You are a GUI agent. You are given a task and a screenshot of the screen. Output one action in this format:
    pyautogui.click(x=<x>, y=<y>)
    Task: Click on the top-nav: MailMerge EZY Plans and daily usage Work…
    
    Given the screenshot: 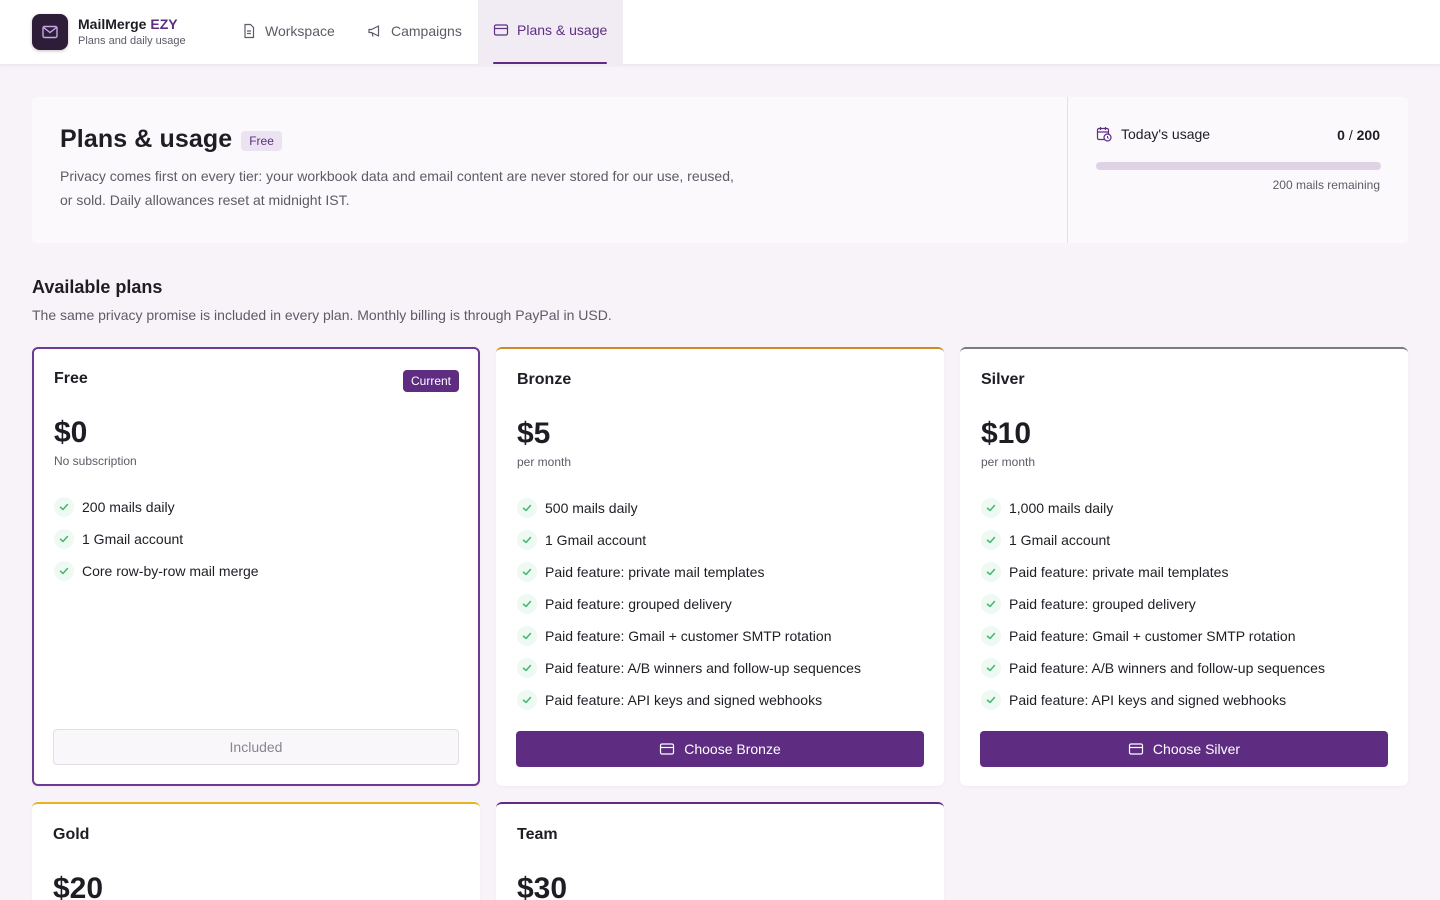 What is the action you would take?
    pyautogui.click(x=720, y=32)
    